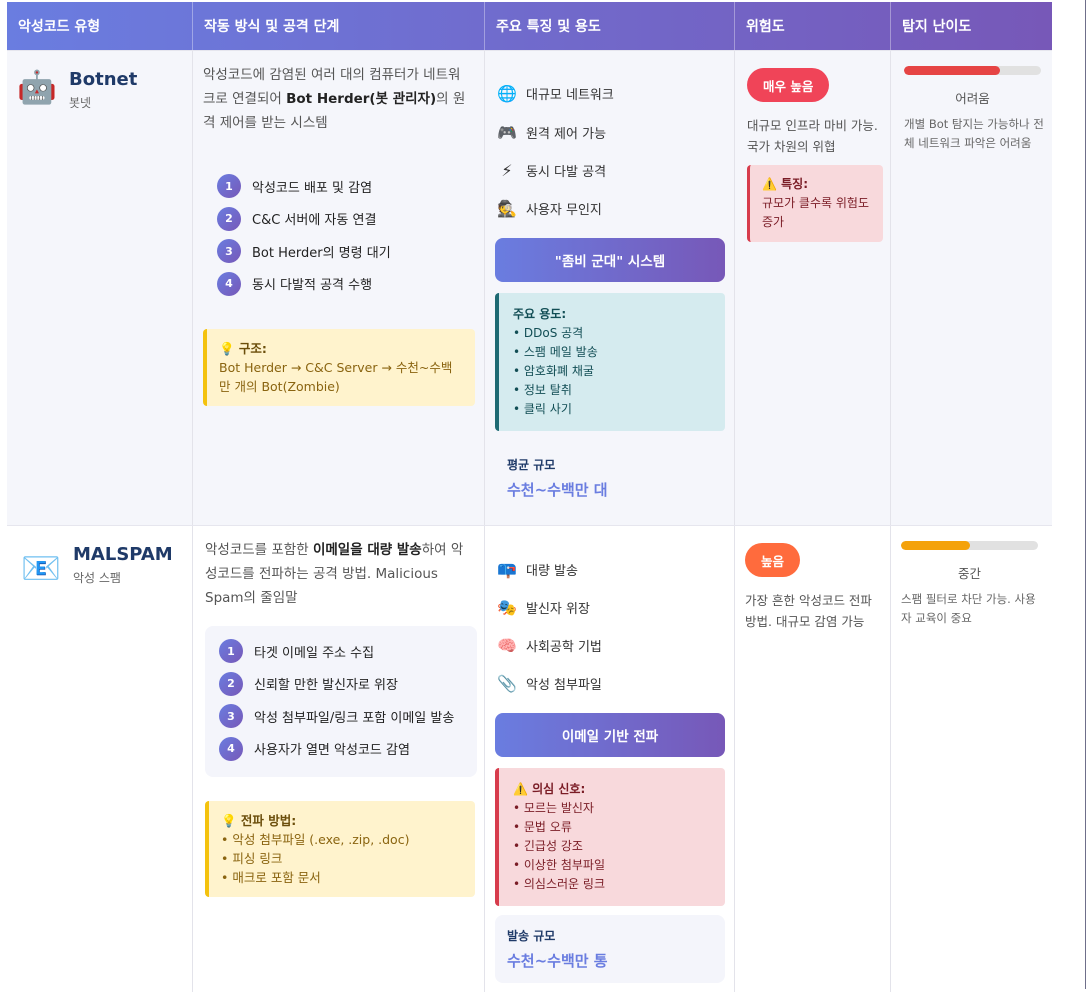  What do you see at coordinates (531, 936) in the screenshot?
I see `scale-label: 발송 규모` at bounding box center [531, 936].